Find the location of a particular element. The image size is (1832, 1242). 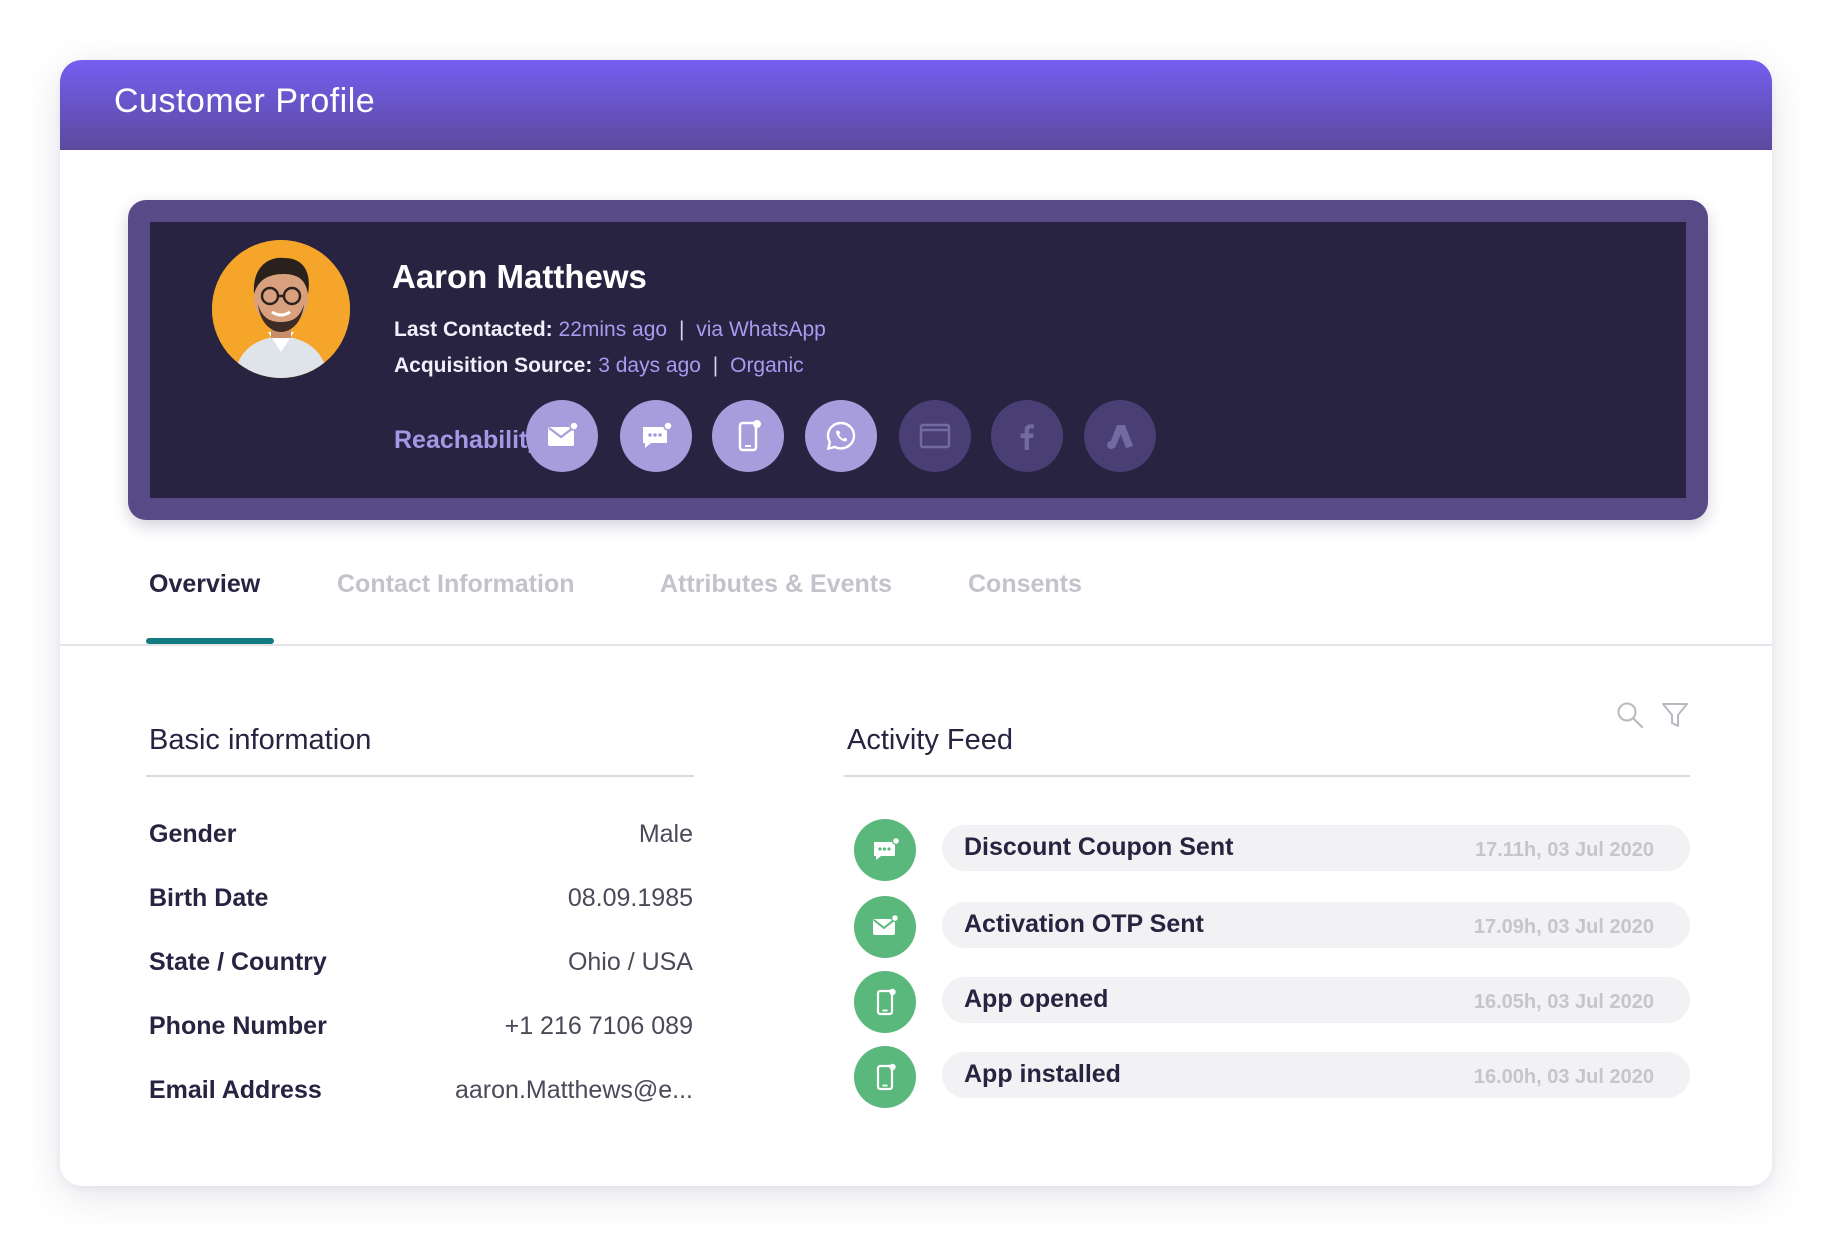

acquisition-source-value: Organic is located at coordinates (767, 365).